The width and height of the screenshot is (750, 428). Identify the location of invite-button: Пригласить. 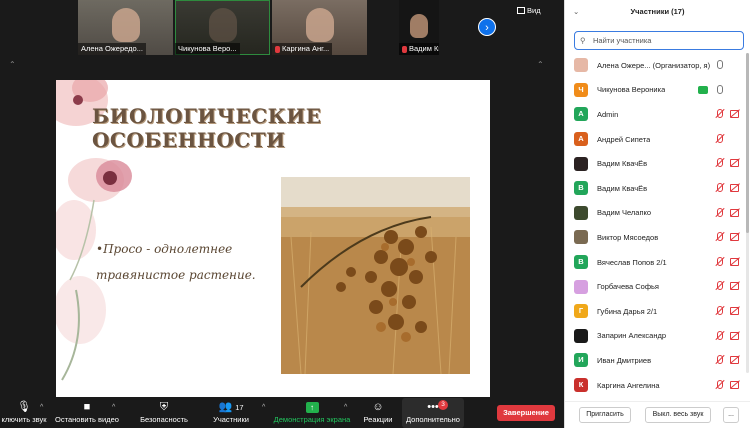
(605, 415).